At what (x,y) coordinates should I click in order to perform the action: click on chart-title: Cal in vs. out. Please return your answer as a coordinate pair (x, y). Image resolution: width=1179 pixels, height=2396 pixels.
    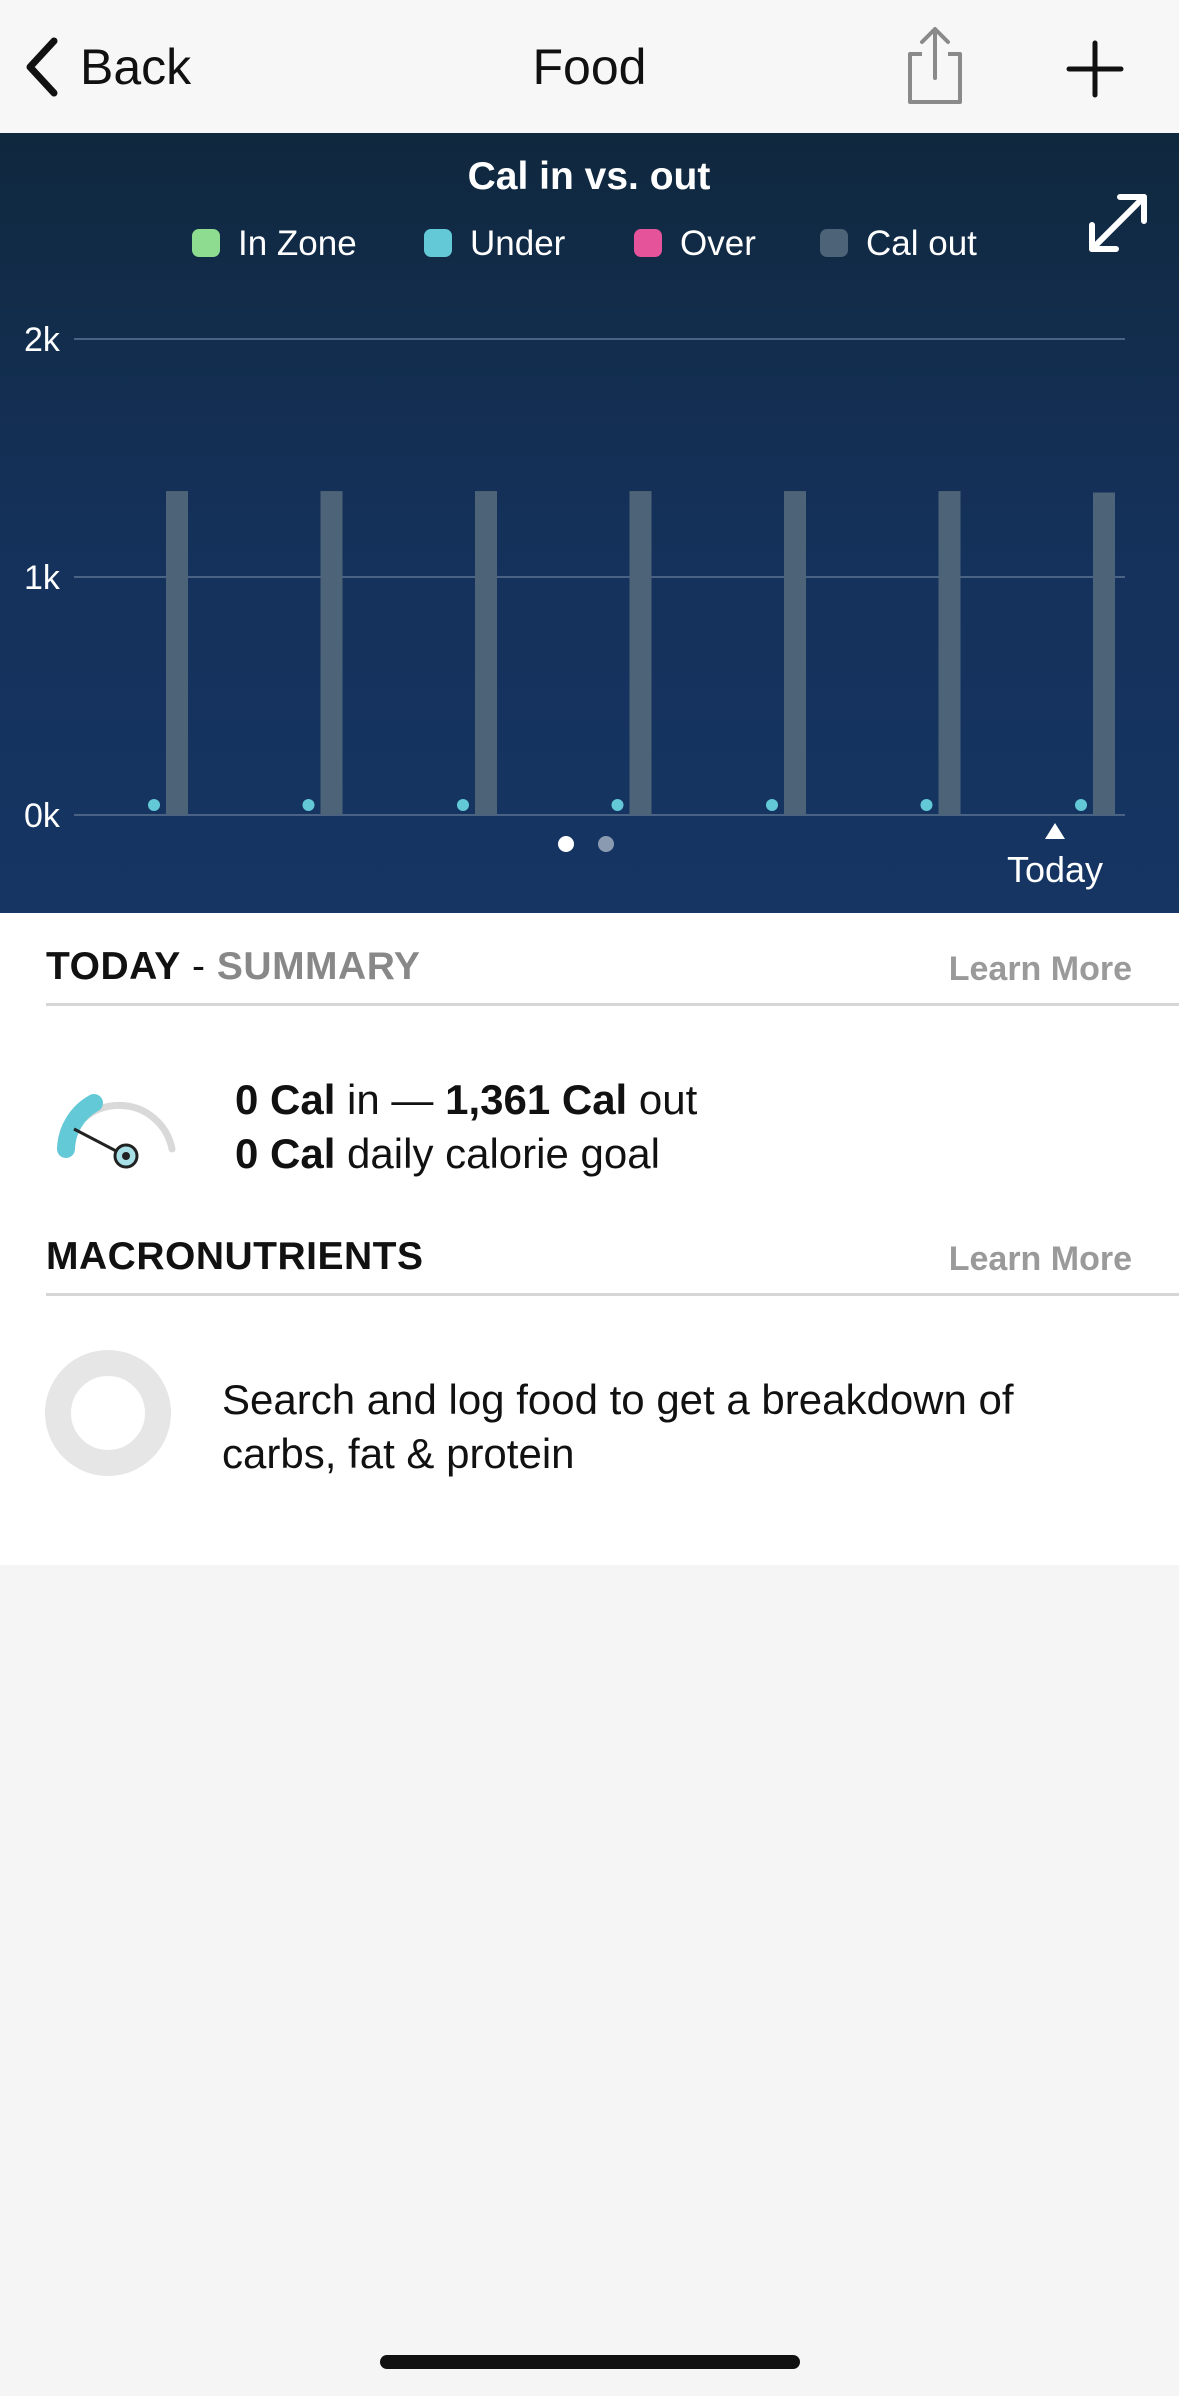
    Looking at the image, I should click on (589, 176).